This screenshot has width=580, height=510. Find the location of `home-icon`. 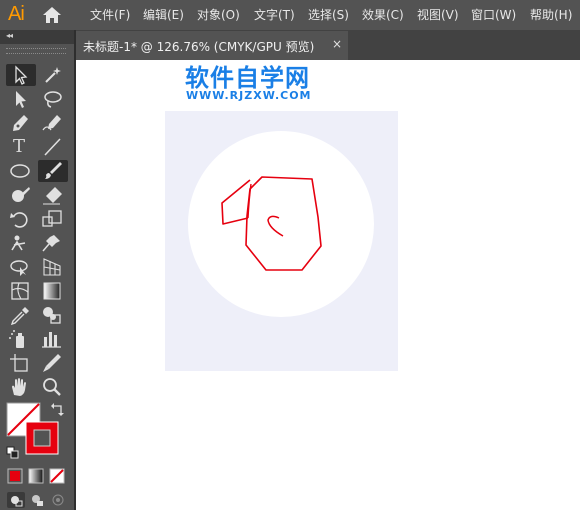

home-icon is located at coordinates (52, 15).